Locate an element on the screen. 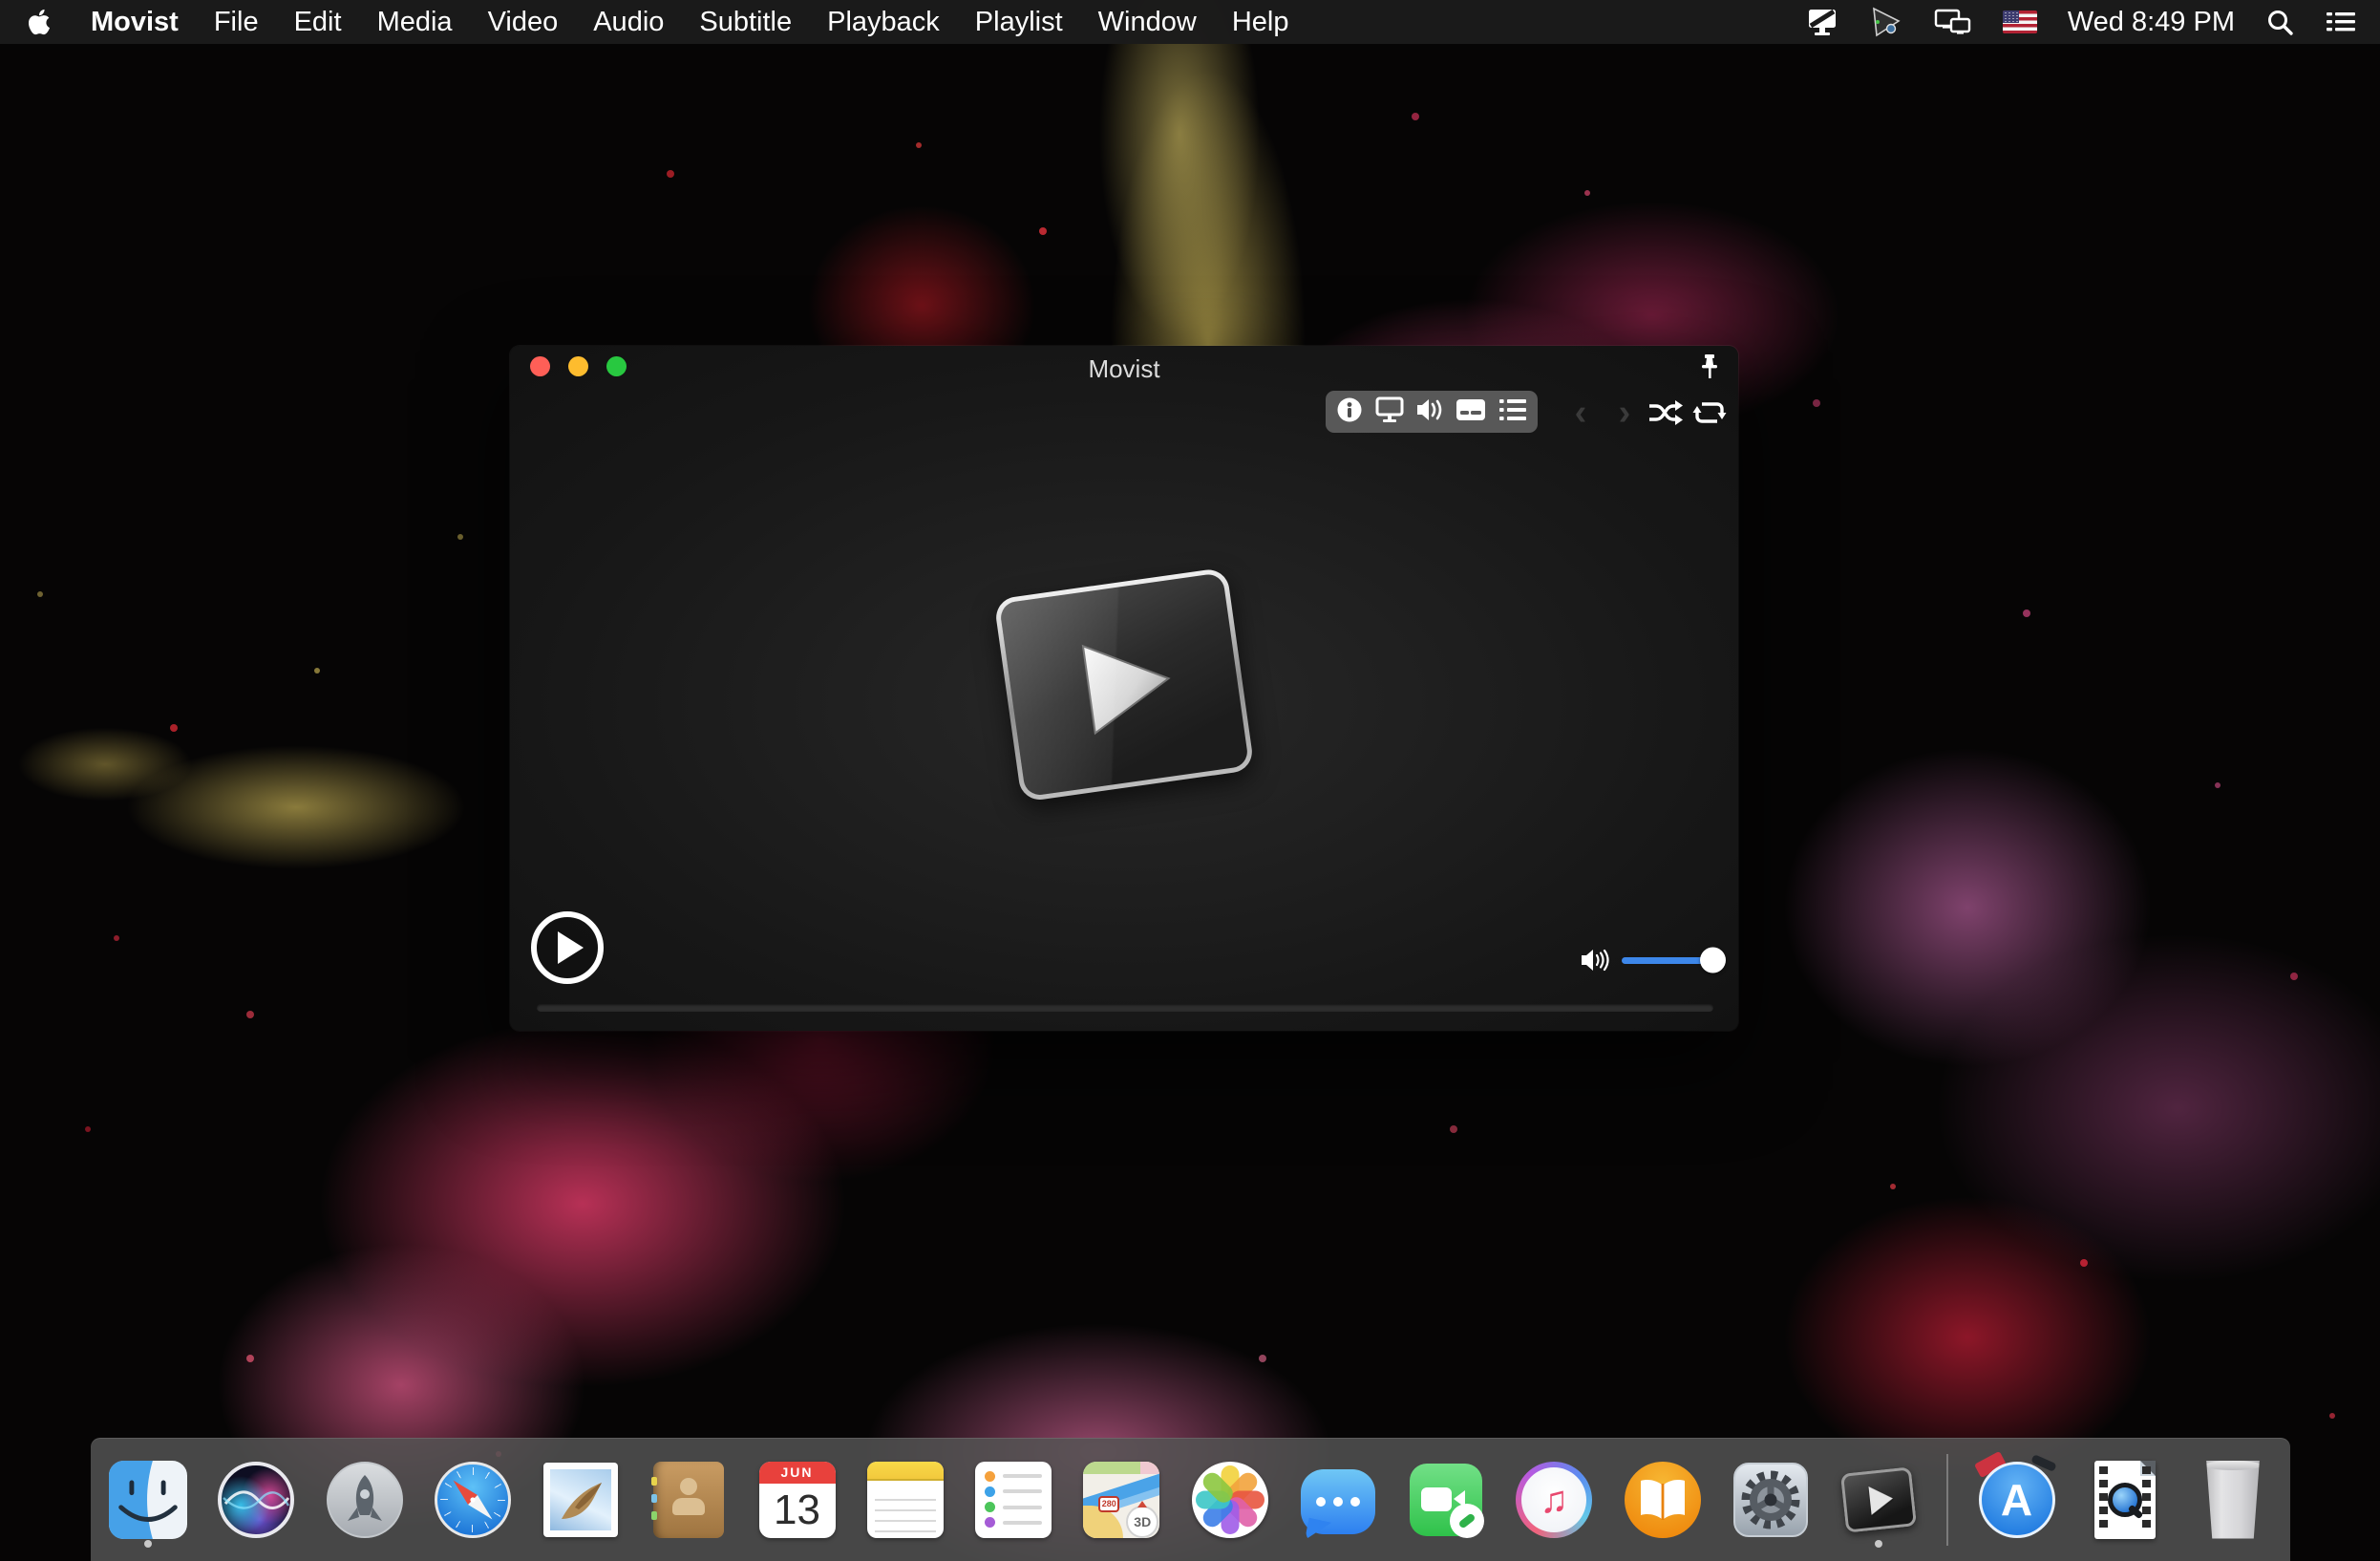 This screenshot has height=1561, width=2380. dock-calendar: JUN 13 is located at coordinates (798, 1500).